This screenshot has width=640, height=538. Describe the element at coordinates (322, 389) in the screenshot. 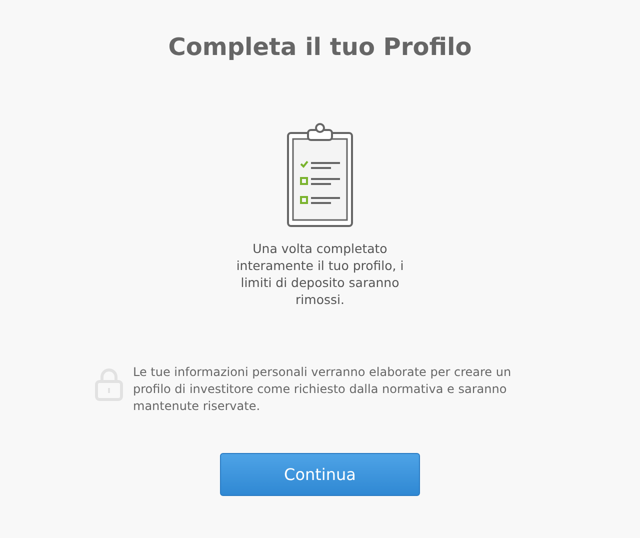

I see `privacy-notice: Le tue informazioni personali verranno elaborate per creare un profilo di investitore come richiesto dalla normativa e saranno mantenute riservate.` at that location.